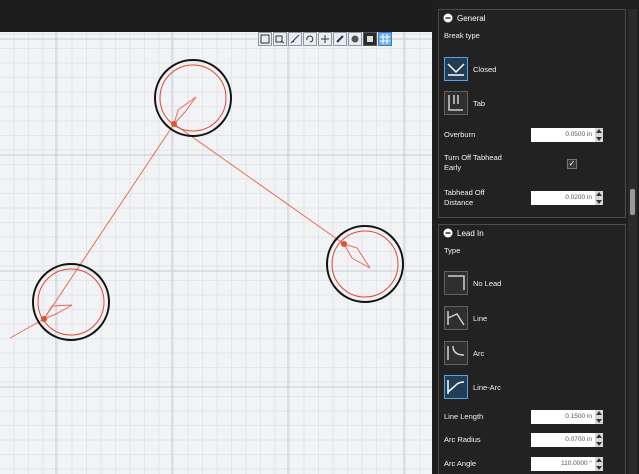 The height and width of the screenshot is (474, 639). Describe the element at coordinates (280, 39) in the screenshot. I see `zoom-window-icon` at that location.